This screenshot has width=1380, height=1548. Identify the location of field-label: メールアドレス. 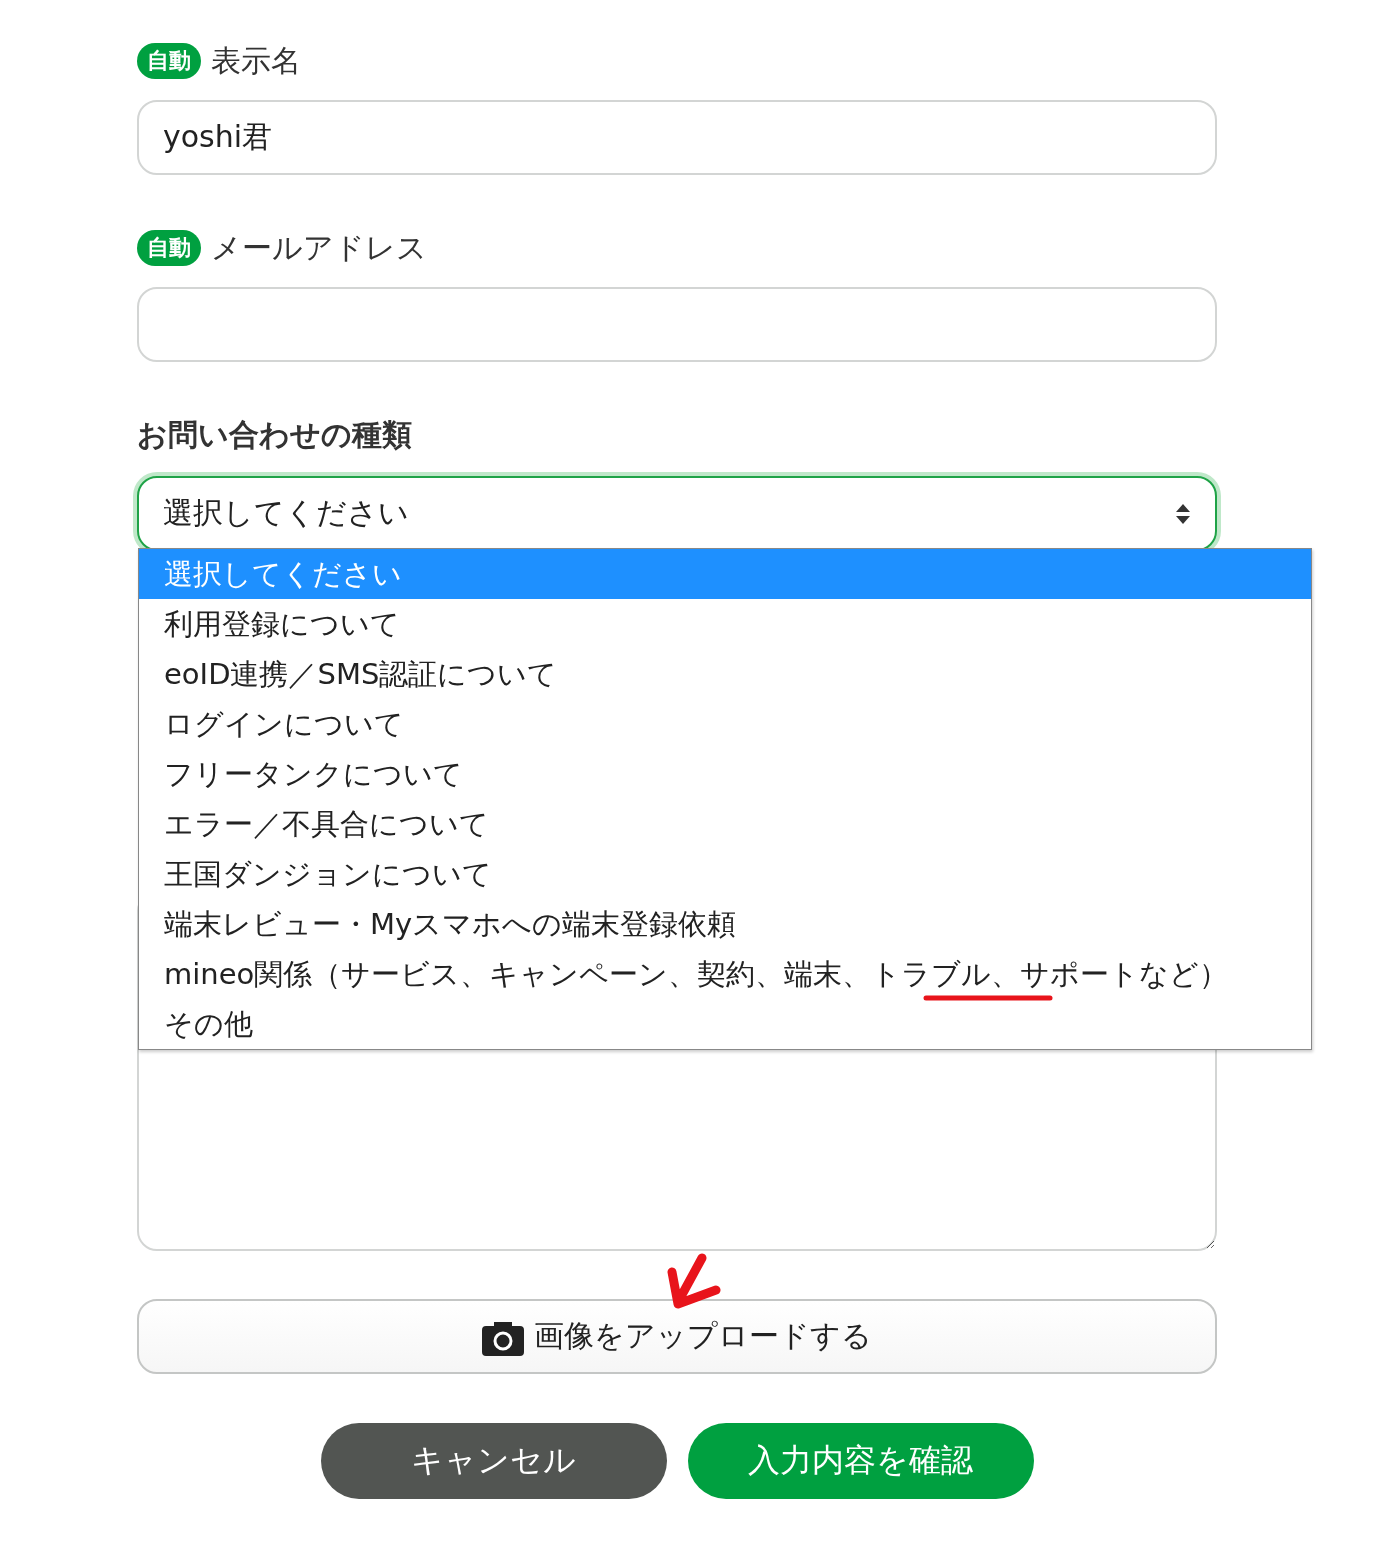
(319, 247).